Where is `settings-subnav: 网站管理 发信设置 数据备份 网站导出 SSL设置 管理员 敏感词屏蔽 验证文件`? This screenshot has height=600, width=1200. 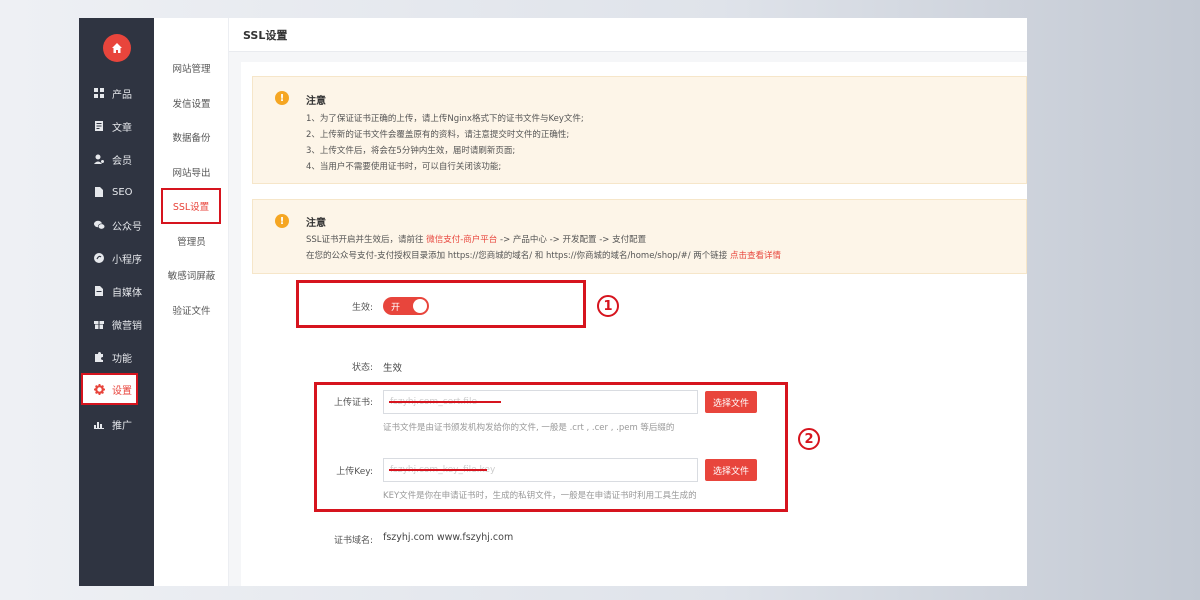 settings-subnav: 网站管理 发信设置 数据备份 网站导出 SSL设置 管理员 敏感词屏蔽 验证文件 is located at coordinates (191, 302).